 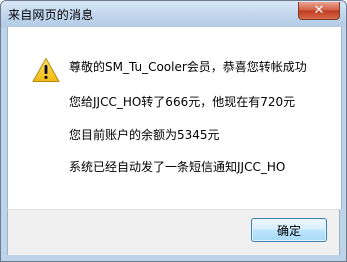 I want to click on message-line-2: 您给JJCC_HO转了666元，他现在有720元, so click(x=182, y=102).